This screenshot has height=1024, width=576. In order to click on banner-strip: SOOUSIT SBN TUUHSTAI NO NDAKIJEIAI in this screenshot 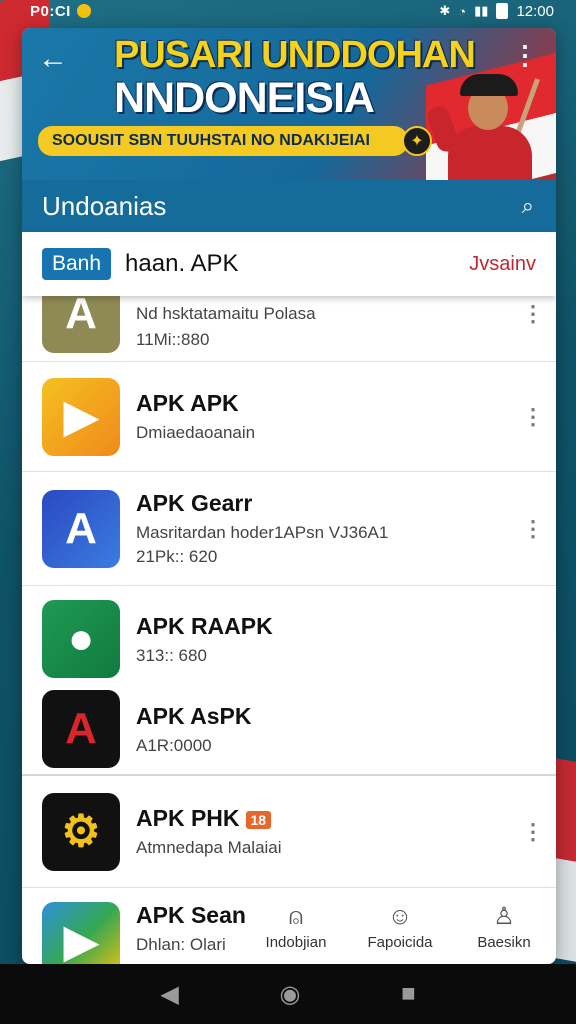, I will do `click(223, 141)`.